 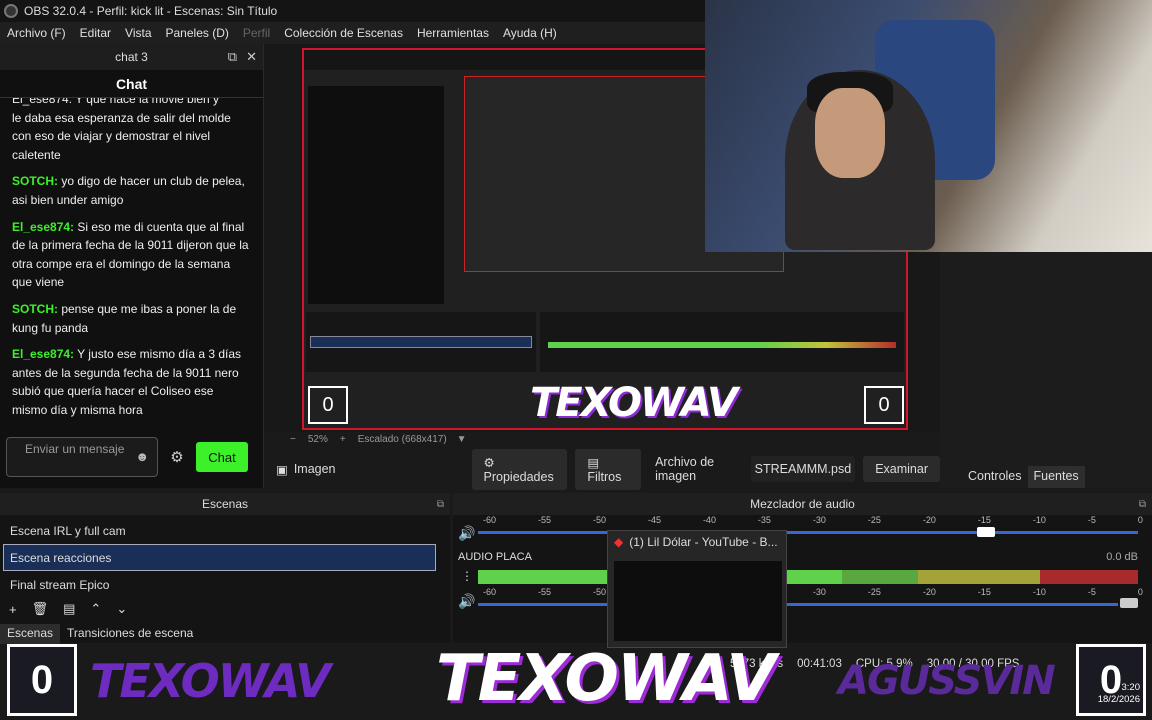 What do you see at coordinates (606, 679) in the screenshot?
I see `brand-logo-center: TEXOWAV` at bounding box center [606, 679].